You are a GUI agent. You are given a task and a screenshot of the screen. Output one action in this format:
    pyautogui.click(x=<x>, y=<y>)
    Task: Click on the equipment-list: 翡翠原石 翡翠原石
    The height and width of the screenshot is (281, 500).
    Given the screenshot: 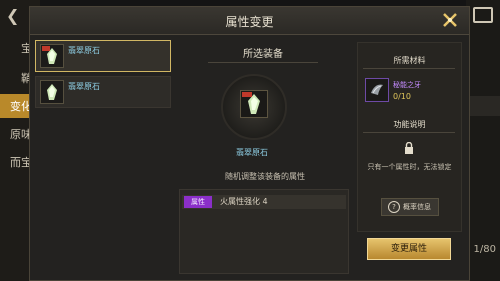 What is the action you would take?
    pyautogui.click(x=104, y=76)
    